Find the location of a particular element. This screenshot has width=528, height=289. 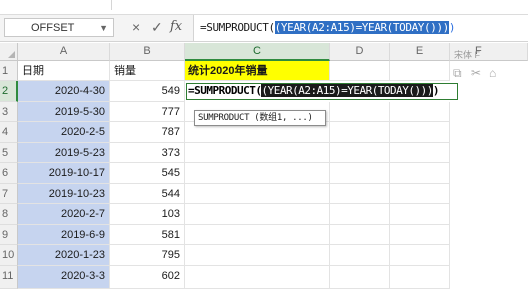

name-box-value: OFFSET is located at coordinates (53, 28).